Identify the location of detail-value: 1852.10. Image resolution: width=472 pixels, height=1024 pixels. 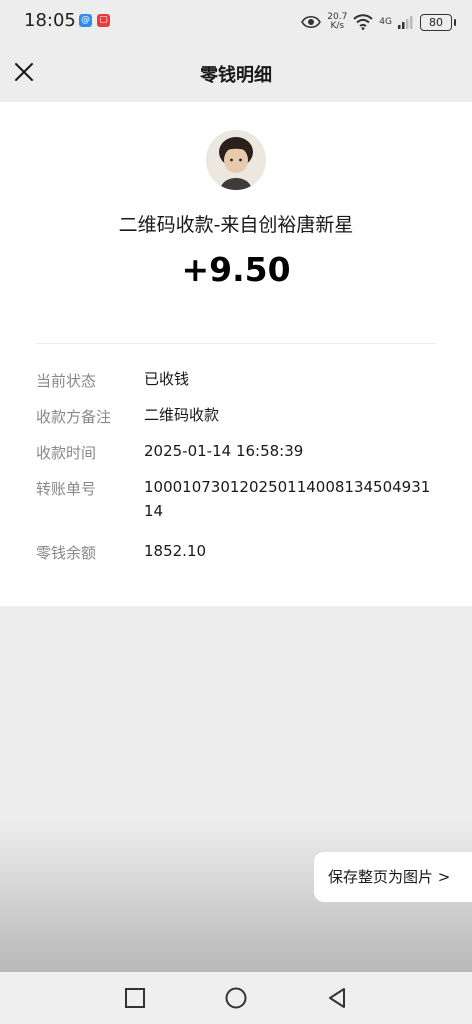
(175, 551).